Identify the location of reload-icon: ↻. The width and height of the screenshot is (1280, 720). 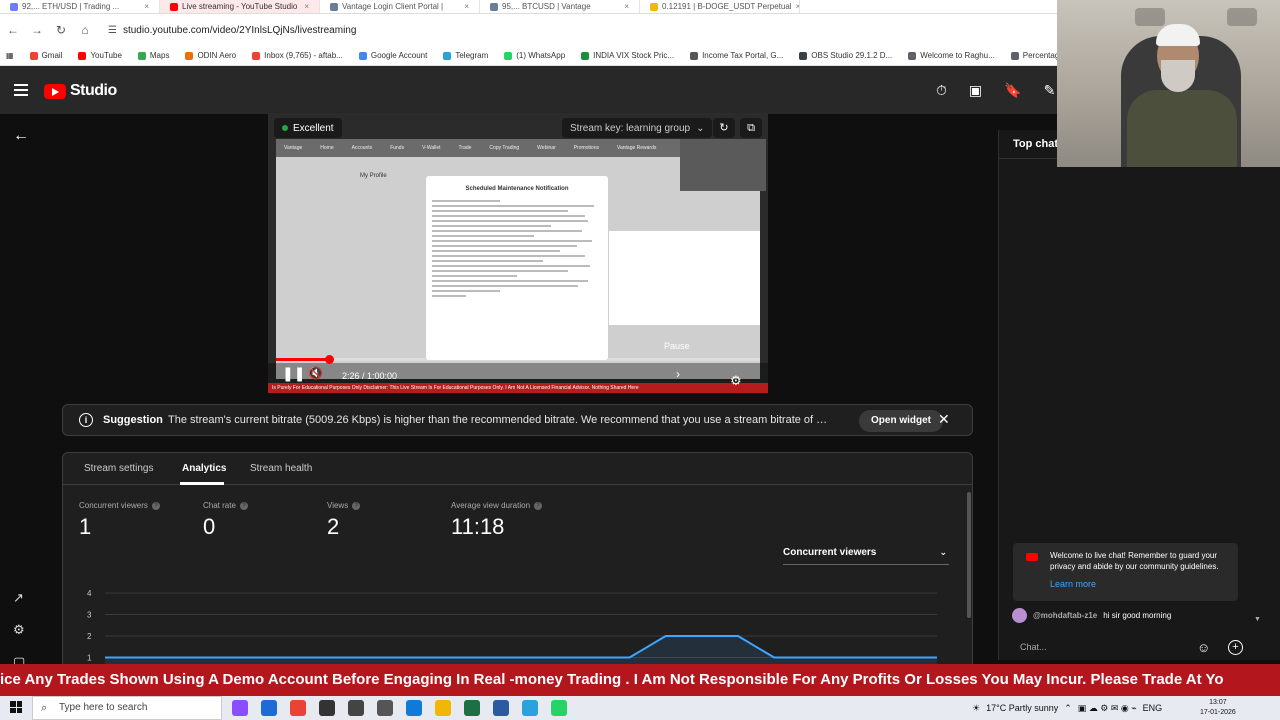
(61, 30).